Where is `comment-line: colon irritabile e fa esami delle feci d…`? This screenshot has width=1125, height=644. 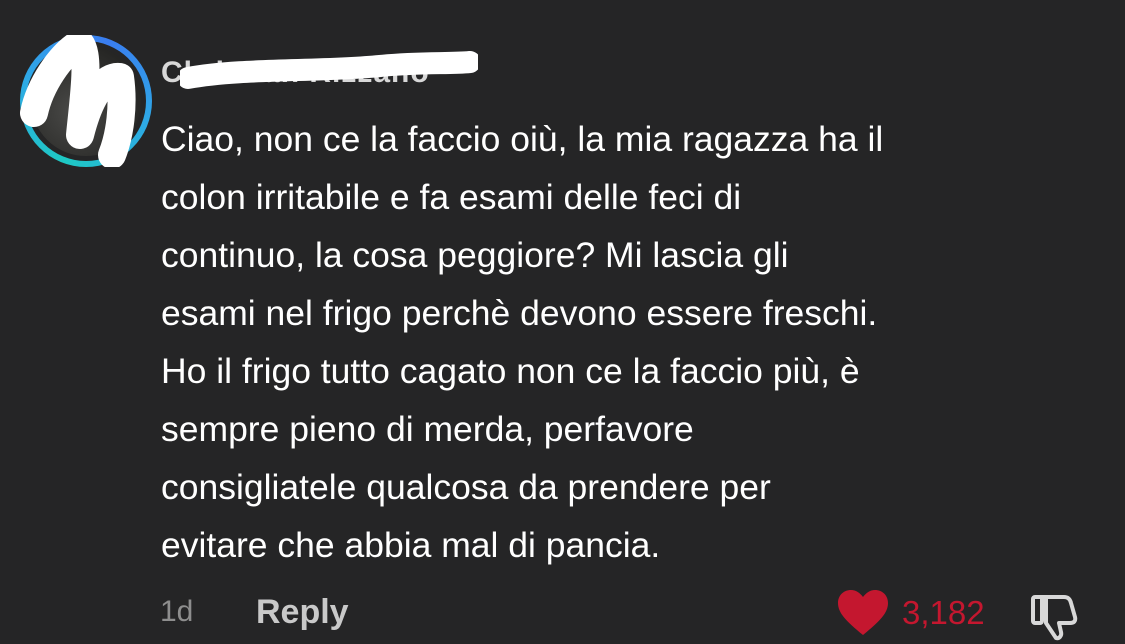
comment-line: colon irritabile e fa esami delle feci d… is located at coordinates (451, 197).